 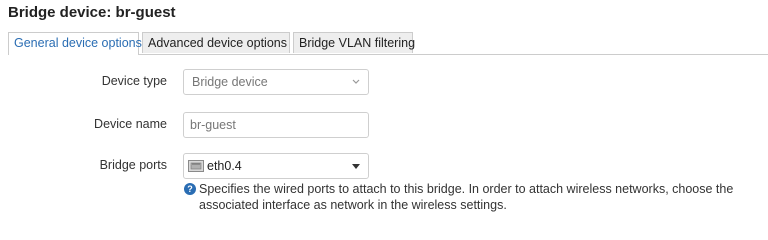 What do you see at coordinates (354, 42) in the screenshot?
I see `tab-bridge-vlan-filtering: Bridge VLAN filtering` at bounding box center [354, 42].